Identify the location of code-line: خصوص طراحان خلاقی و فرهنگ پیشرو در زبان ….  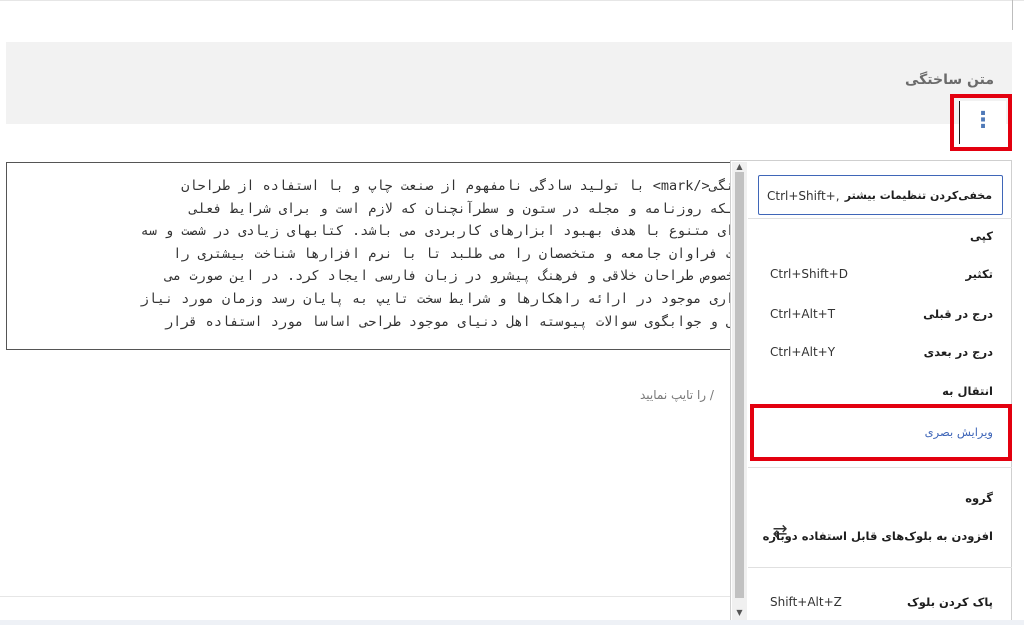
(449, 276).